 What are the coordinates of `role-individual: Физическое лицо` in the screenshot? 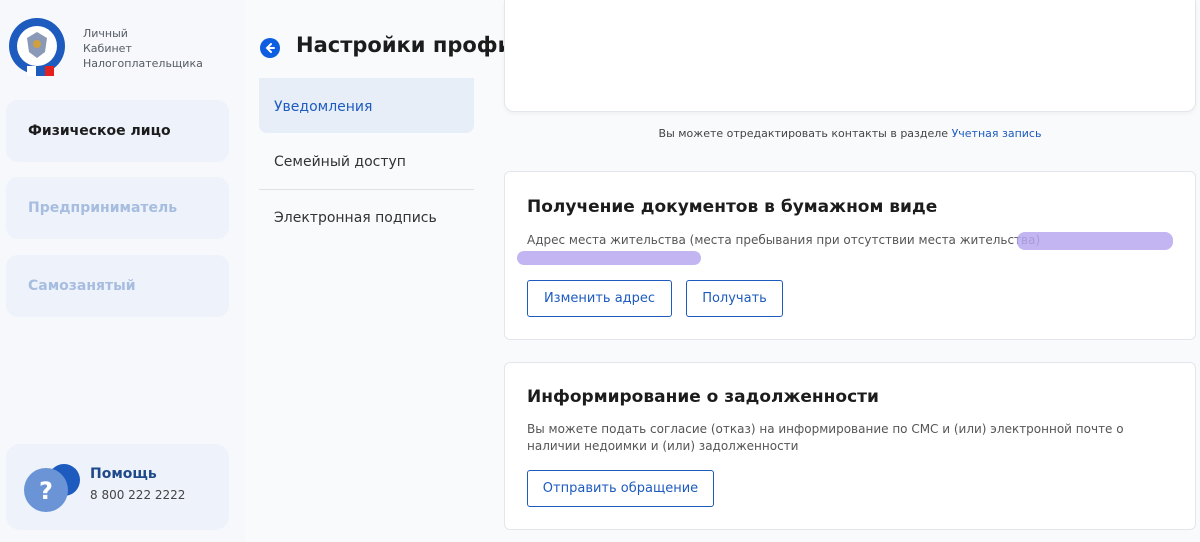 It's located at (117, 131).